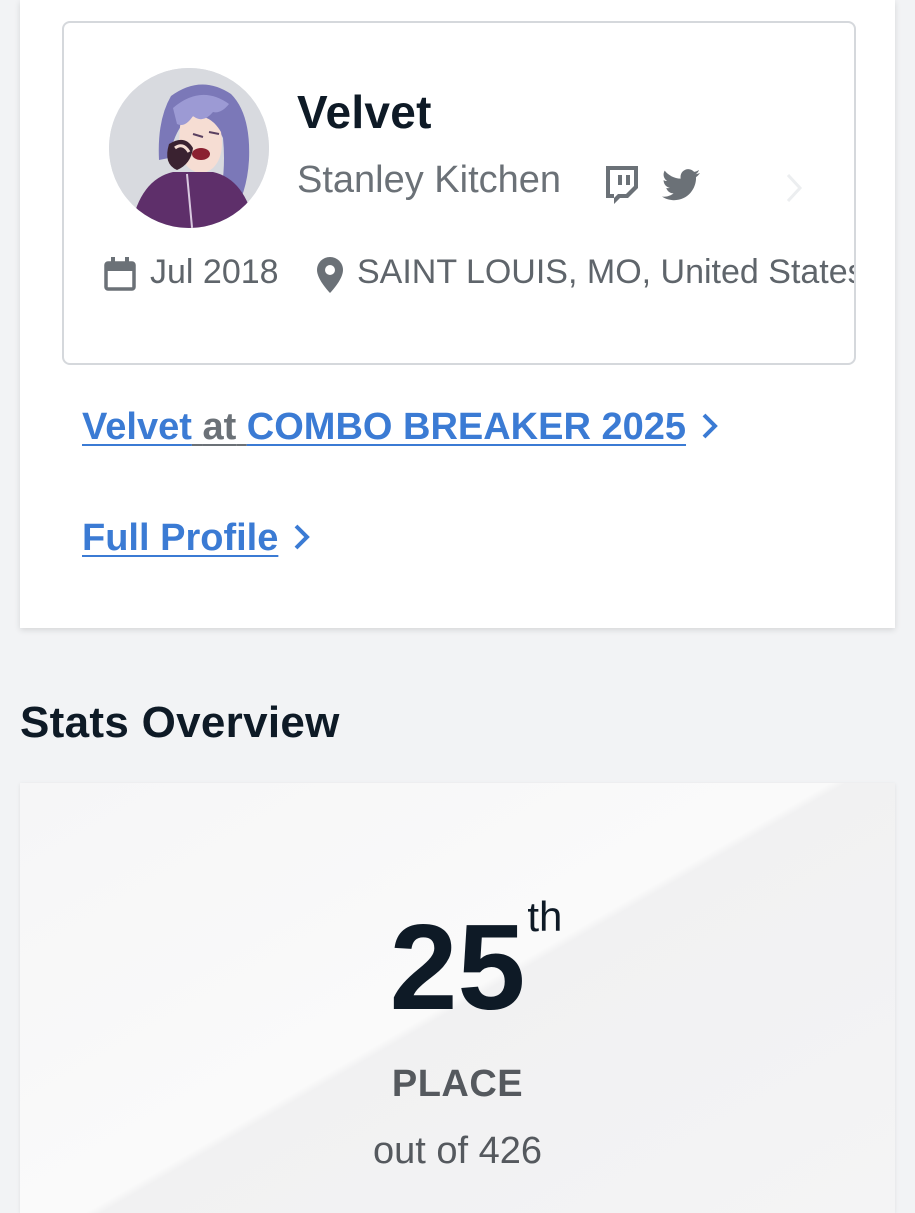 This screenshot has height=1213, width=915. What do you see at coordinates (681, 185) in the screenshot?
I see `twitter-icon` at bounding box center [681, 185].